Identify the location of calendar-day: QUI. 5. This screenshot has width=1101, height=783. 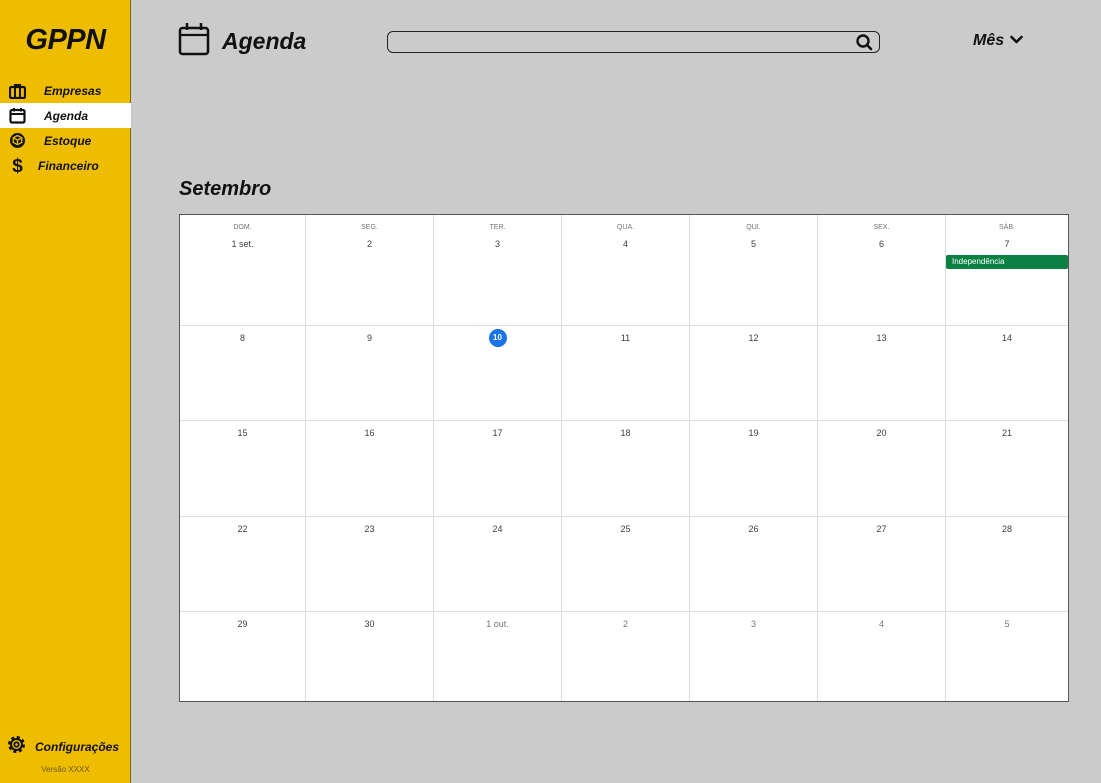
(754, 270).